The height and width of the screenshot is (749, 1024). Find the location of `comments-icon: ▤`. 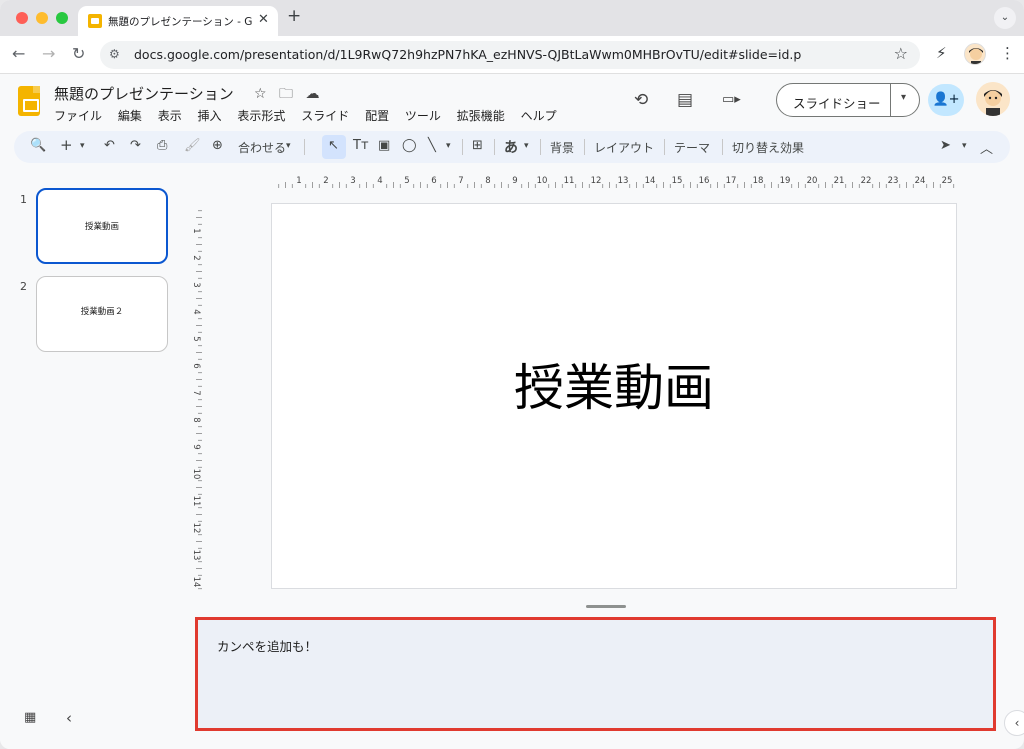

comments-icon: ▤ is located at coordinates (685, 100).